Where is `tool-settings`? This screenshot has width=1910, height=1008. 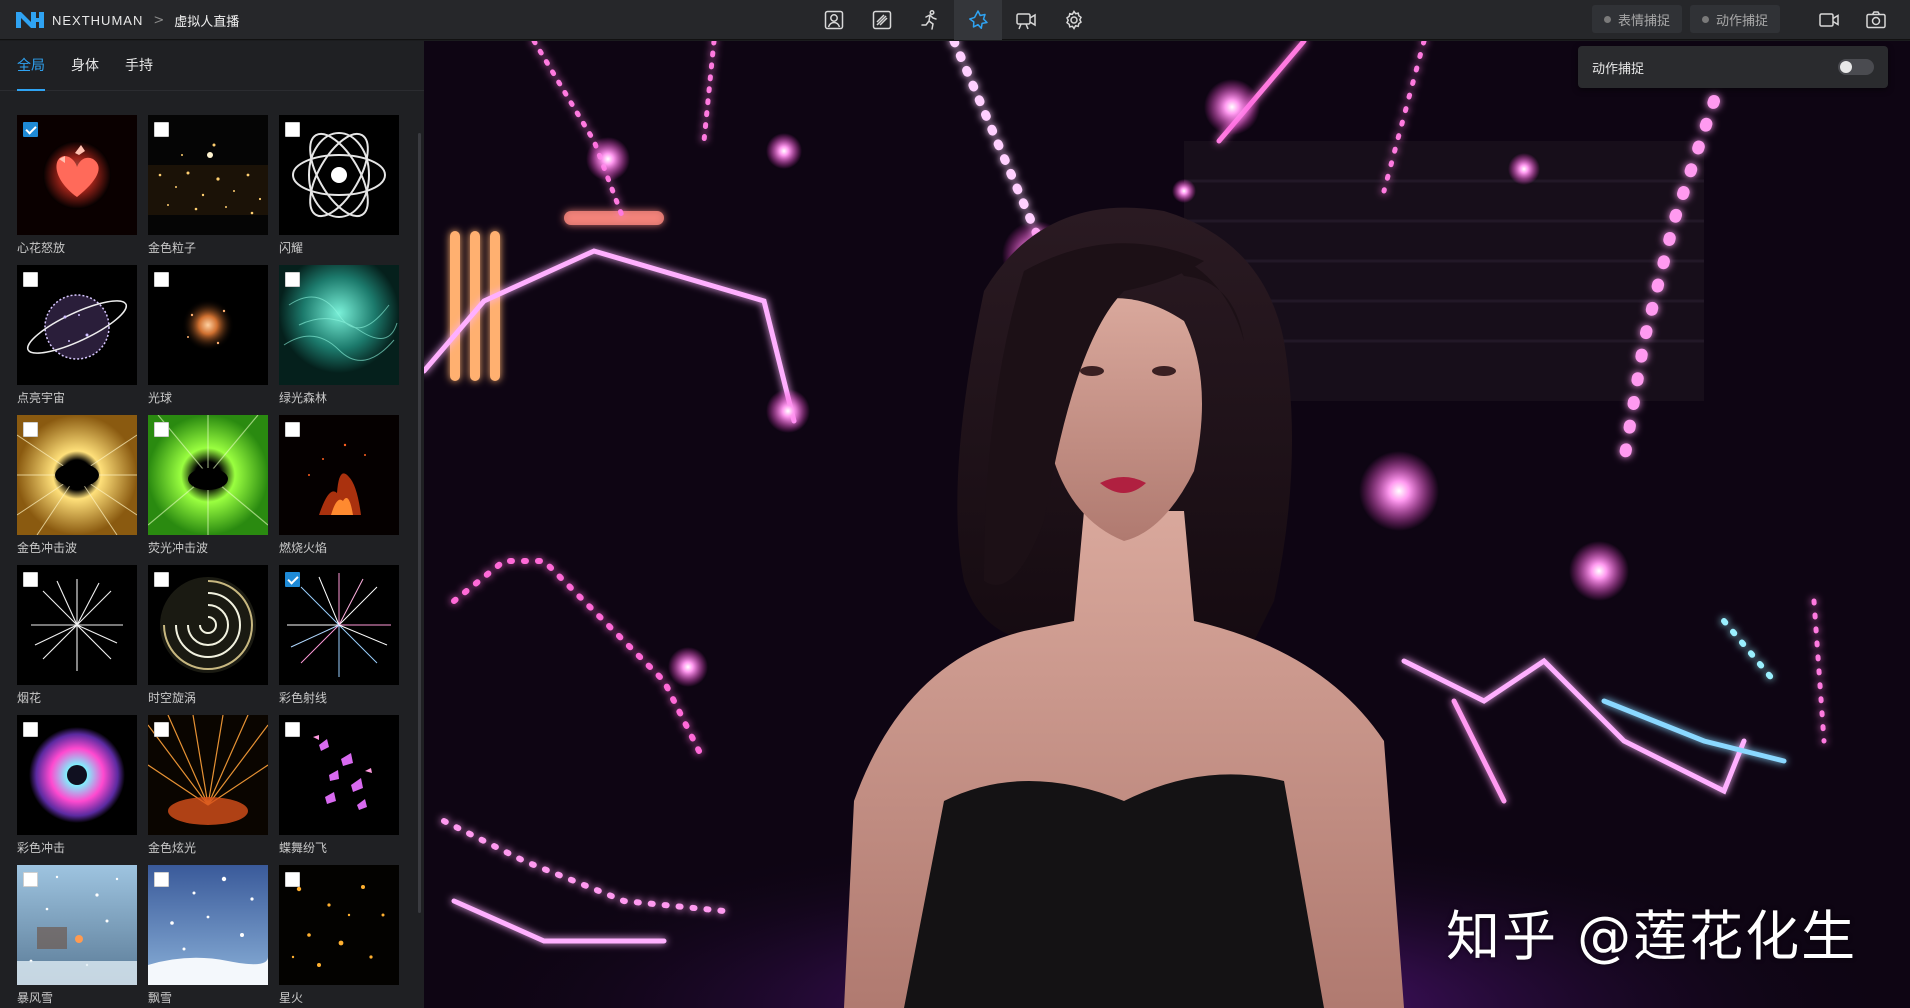 tool-settings is located at coordinates (1074, 20).